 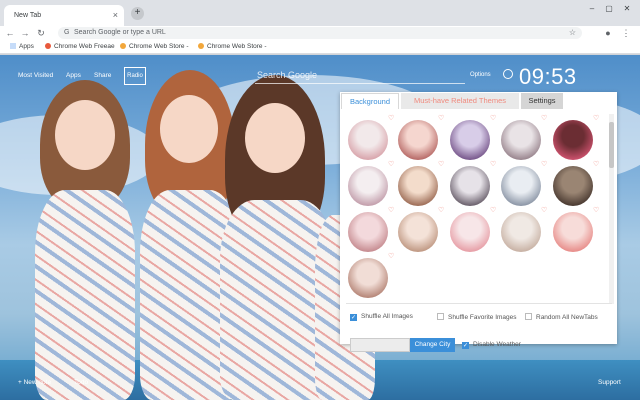 What do you see at coordinates (135, 76) in the screenshot?
I see `radio-button: Radio` at bounding box center [135, 76].